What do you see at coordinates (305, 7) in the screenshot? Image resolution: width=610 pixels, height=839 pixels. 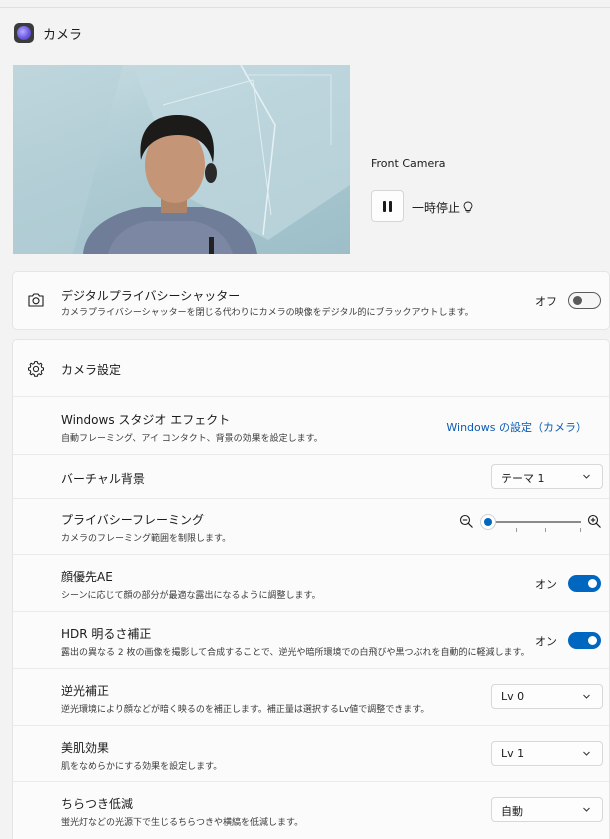 I see `top-divider` at bounding box center [305, 7].